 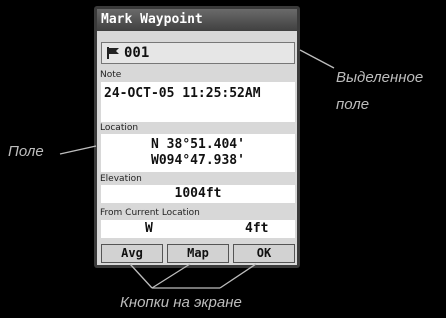 What do you see at coordinates (198, 194) in the screenshot?
I see `elevation-field: 1004ft` at bounding box center [198, 194].